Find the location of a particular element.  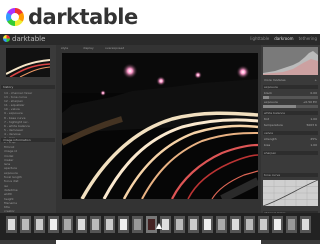

image-information-header: image information is located at coordinates (28, 140).